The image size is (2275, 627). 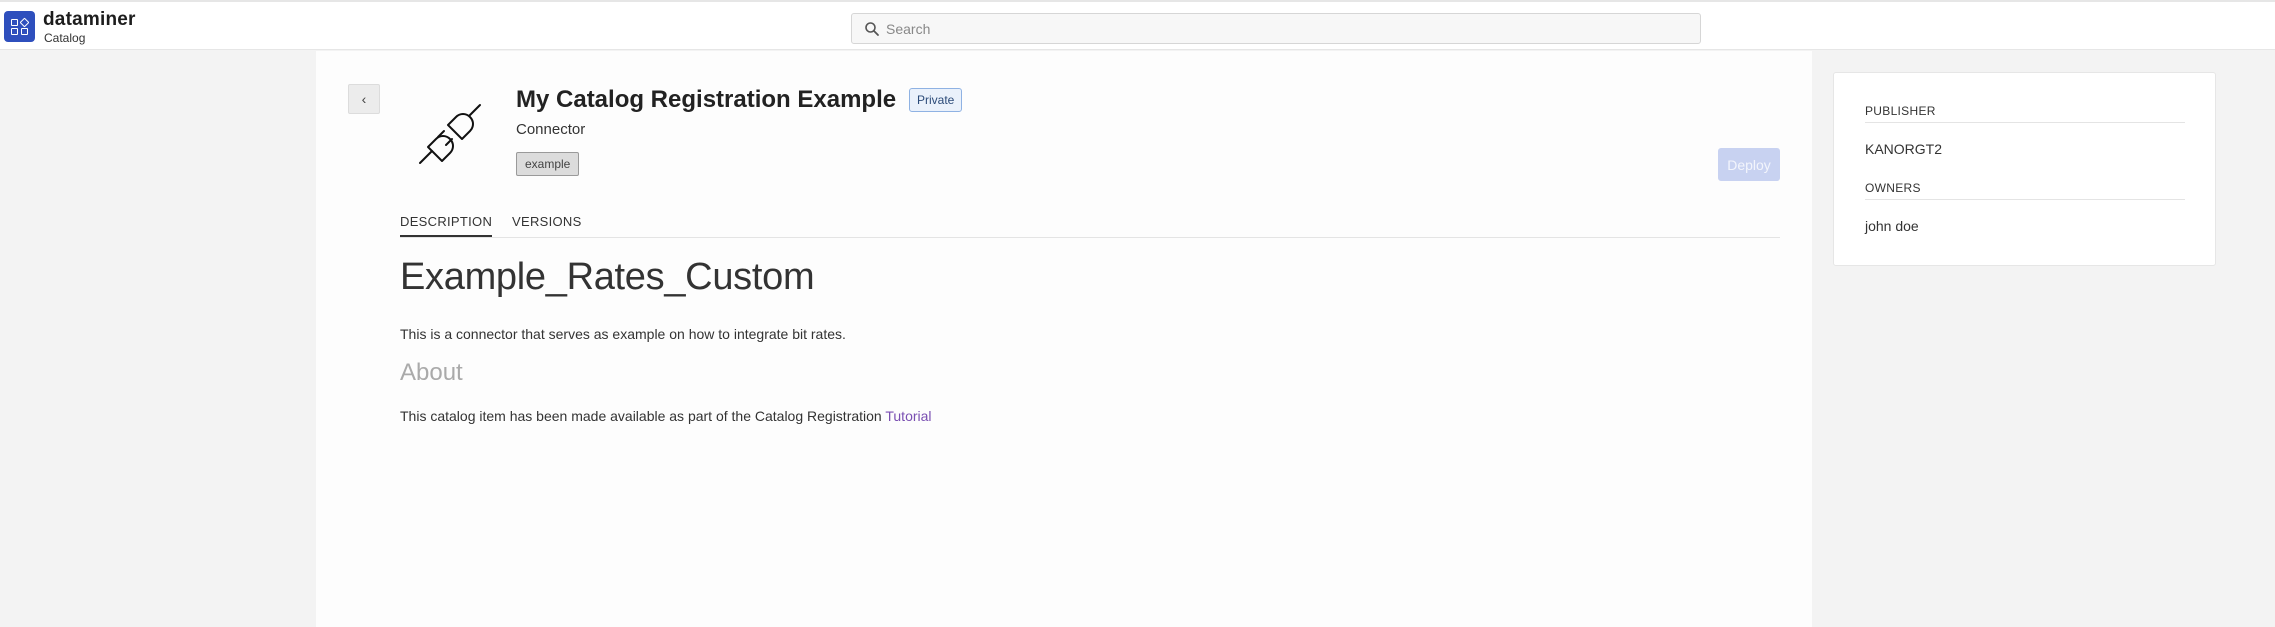 I want to click on item-type: Connector, so click(x=551, y=129).